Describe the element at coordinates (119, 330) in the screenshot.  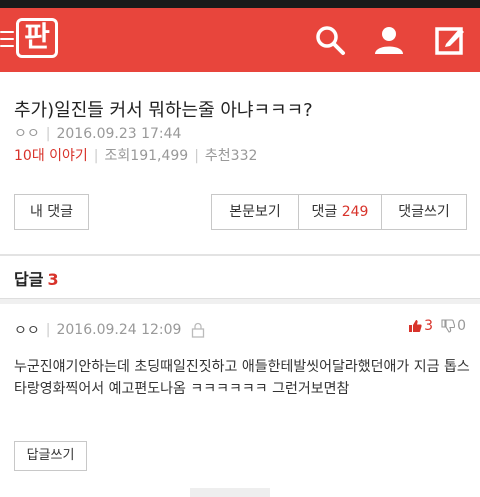
I see `comment-date: 2016.09.24 12:09` at that location.